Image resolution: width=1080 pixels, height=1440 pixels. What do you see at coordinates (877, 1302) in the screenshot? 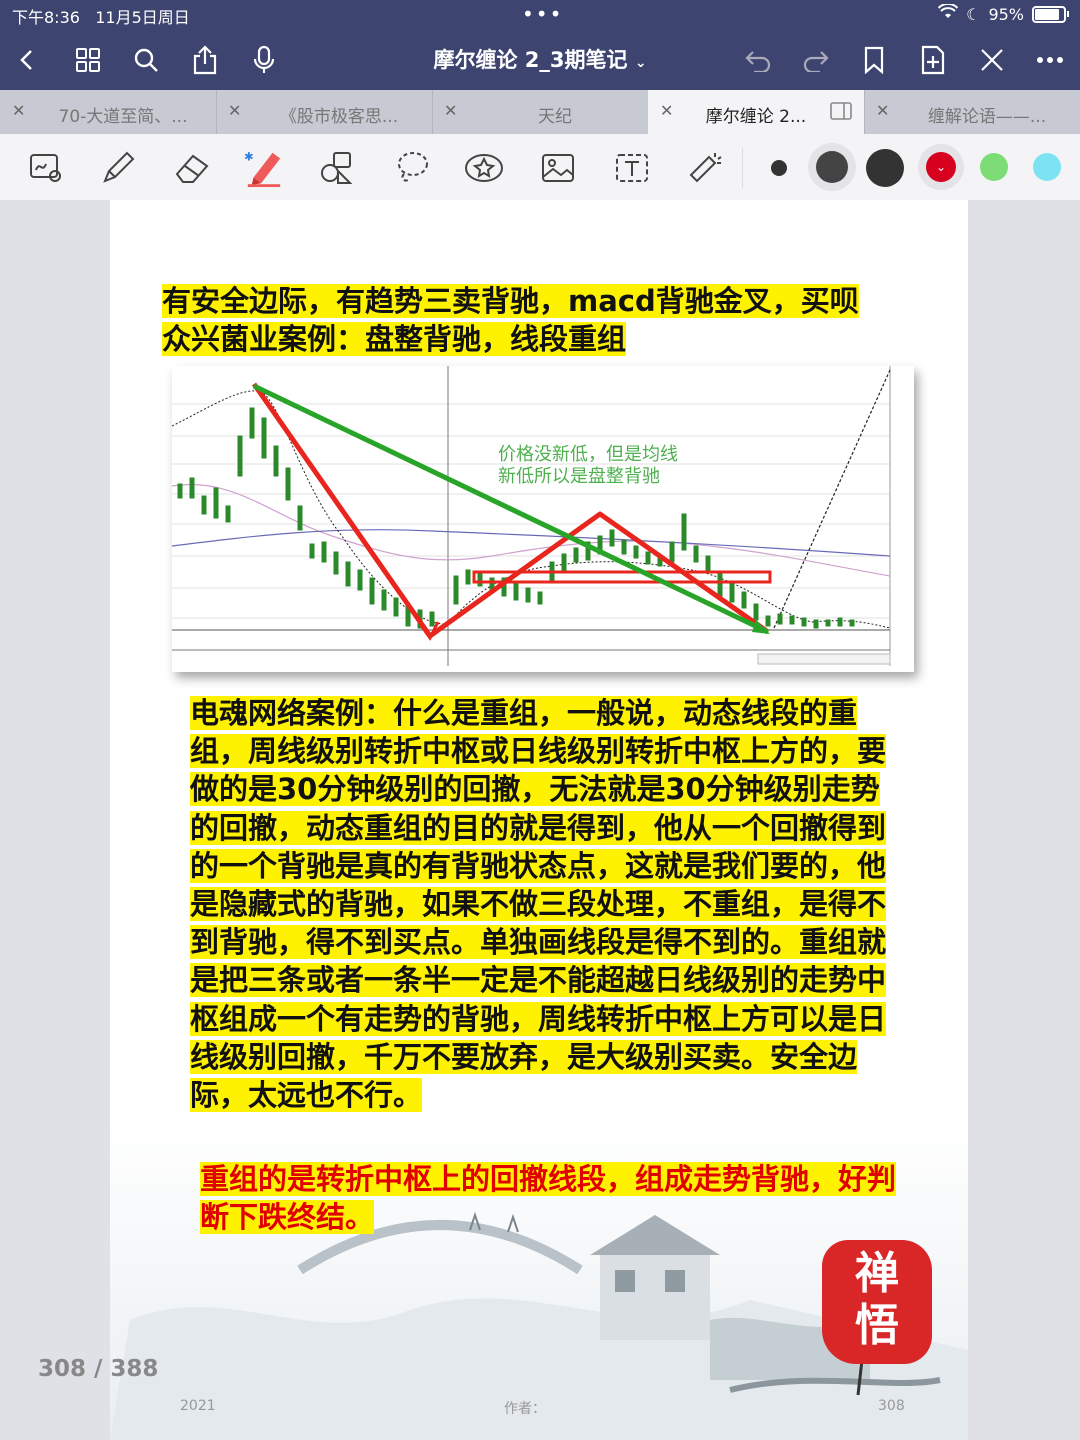
I see `chan-wu-seal: 禅悟` at bounding box center [877, 1302].